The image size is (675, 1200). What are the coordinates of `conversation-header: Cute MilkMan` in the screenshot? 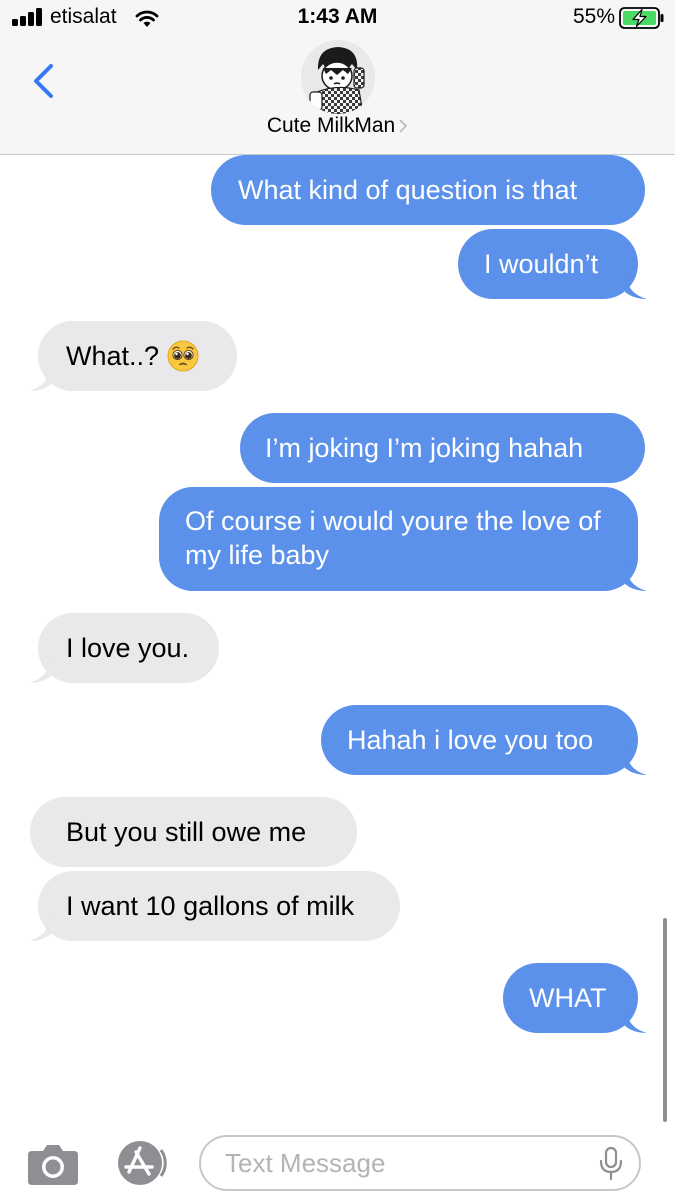 It's located at (337, 95).